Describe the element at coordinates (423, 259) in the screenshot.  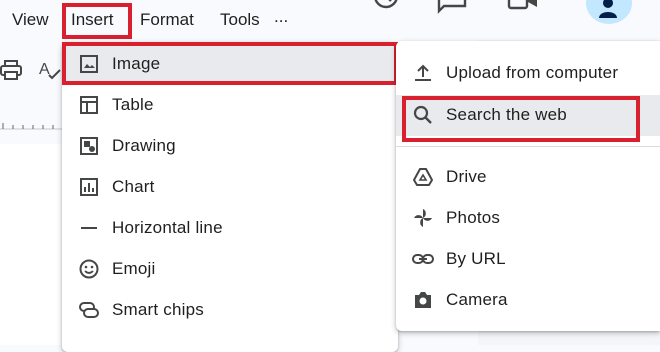
I see `link-icon` at that location.